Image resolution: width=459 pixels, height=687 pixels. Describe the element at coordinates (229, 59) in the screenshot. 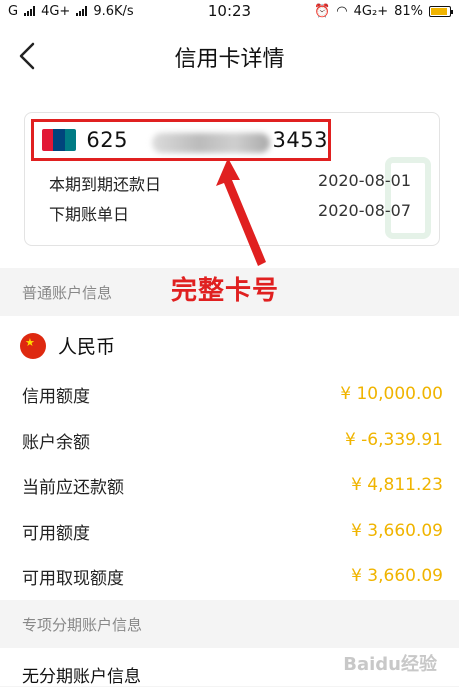

I see `page-title: 信用卡详情` at that location.